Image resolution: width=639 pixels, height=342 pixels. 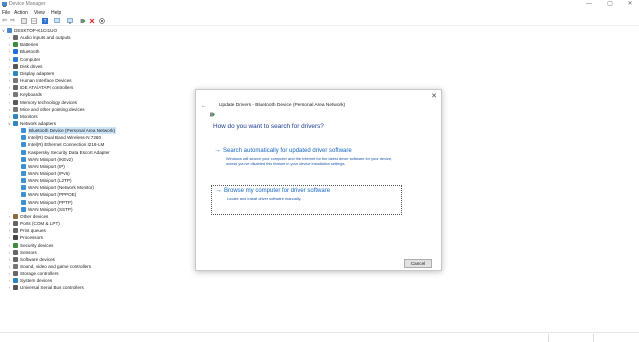 I want to click on menu-file: File, so click(x=6, y=13).